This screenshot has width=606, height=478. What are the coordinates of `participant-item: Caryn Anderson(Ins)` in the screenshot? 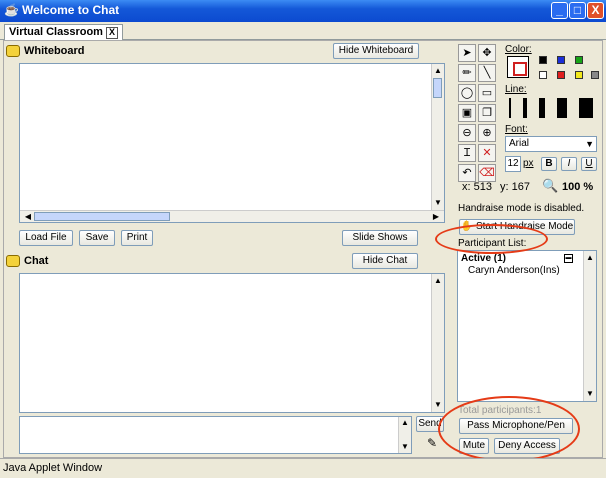 It's located at (514, 270).